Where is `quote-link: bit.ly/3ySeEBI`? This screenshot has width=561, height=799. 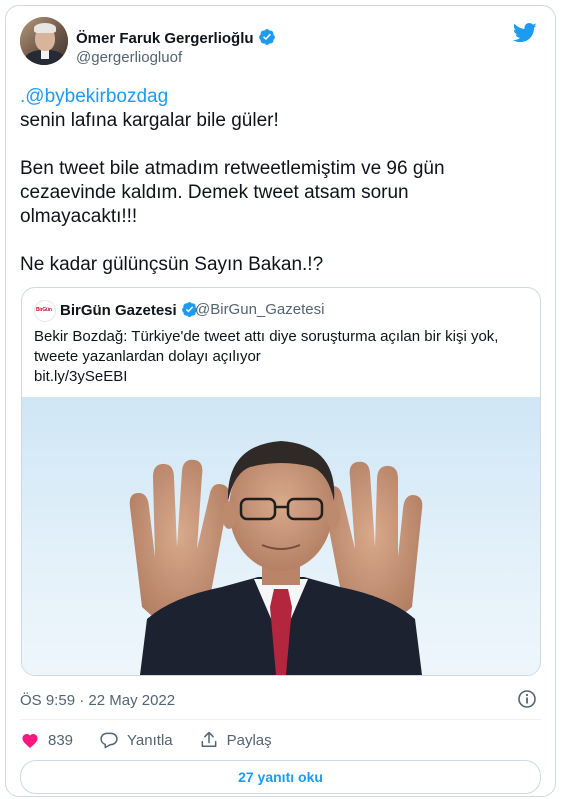 quote-link: bit.ly/3ySeEBI is located at coordinates (281, 377).